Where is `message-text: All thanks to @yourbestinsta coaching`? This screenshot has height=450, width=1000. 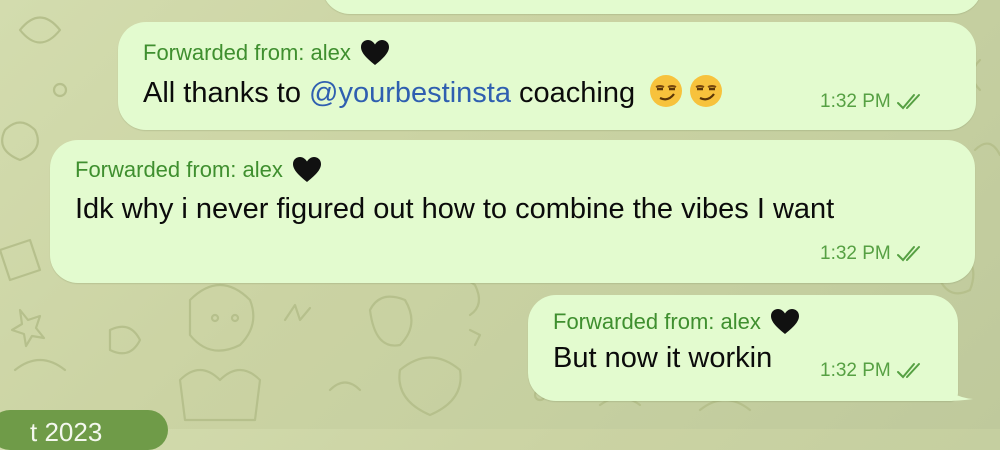 message-text: All thanks to @yourbestinsta coaching is located at coordinates (433, 92).